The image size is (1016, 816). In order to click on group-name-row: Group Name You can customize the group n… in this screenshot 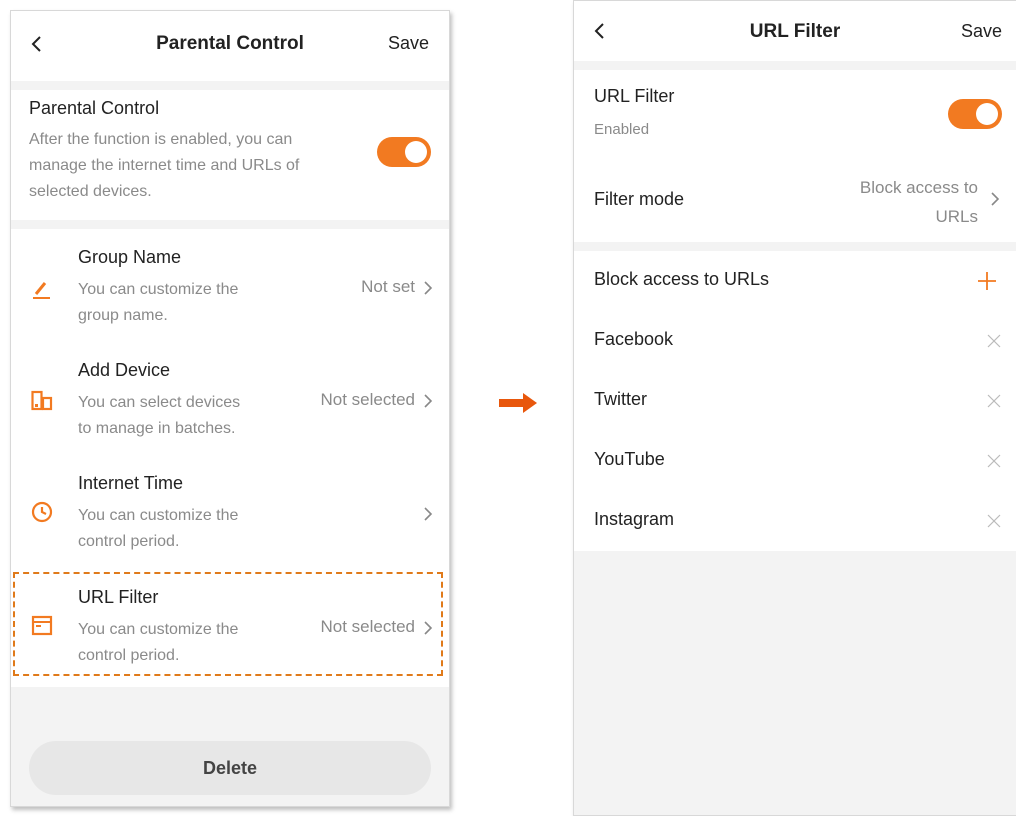, I will do `click(230, 285)`.